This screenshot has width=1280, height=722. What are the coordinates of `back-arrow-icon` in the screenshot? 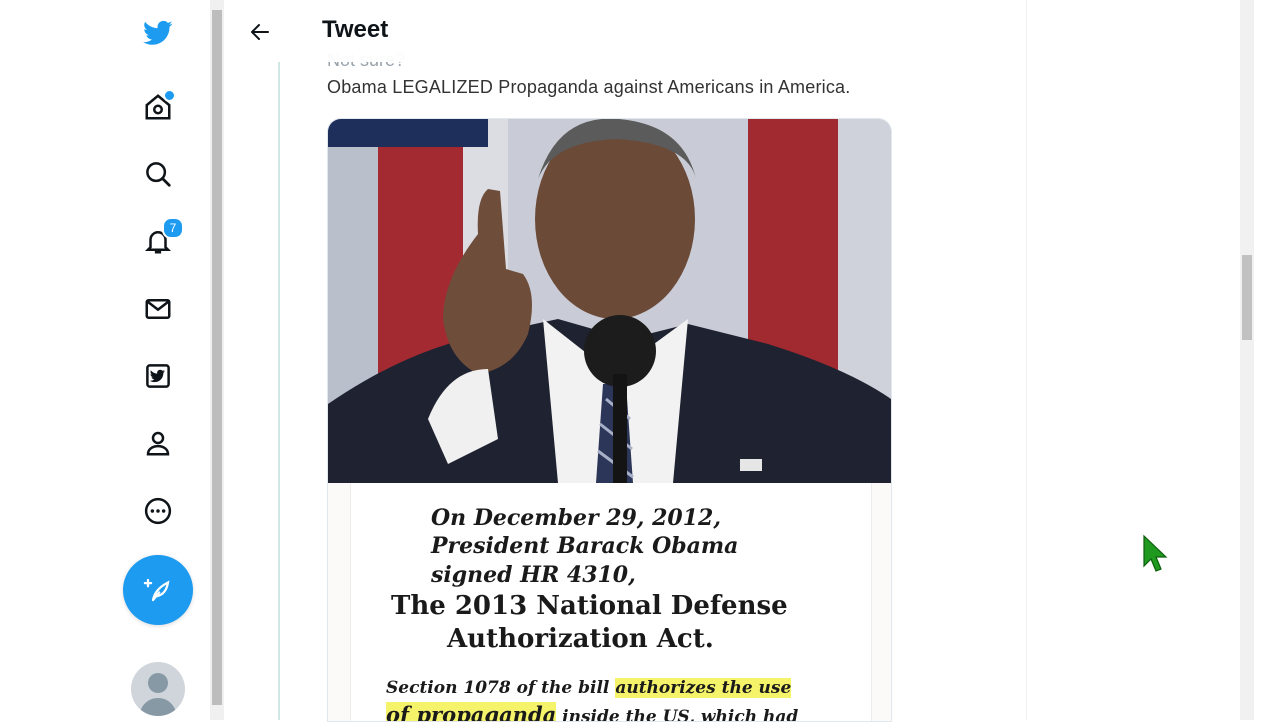 It's located at (260, 32).